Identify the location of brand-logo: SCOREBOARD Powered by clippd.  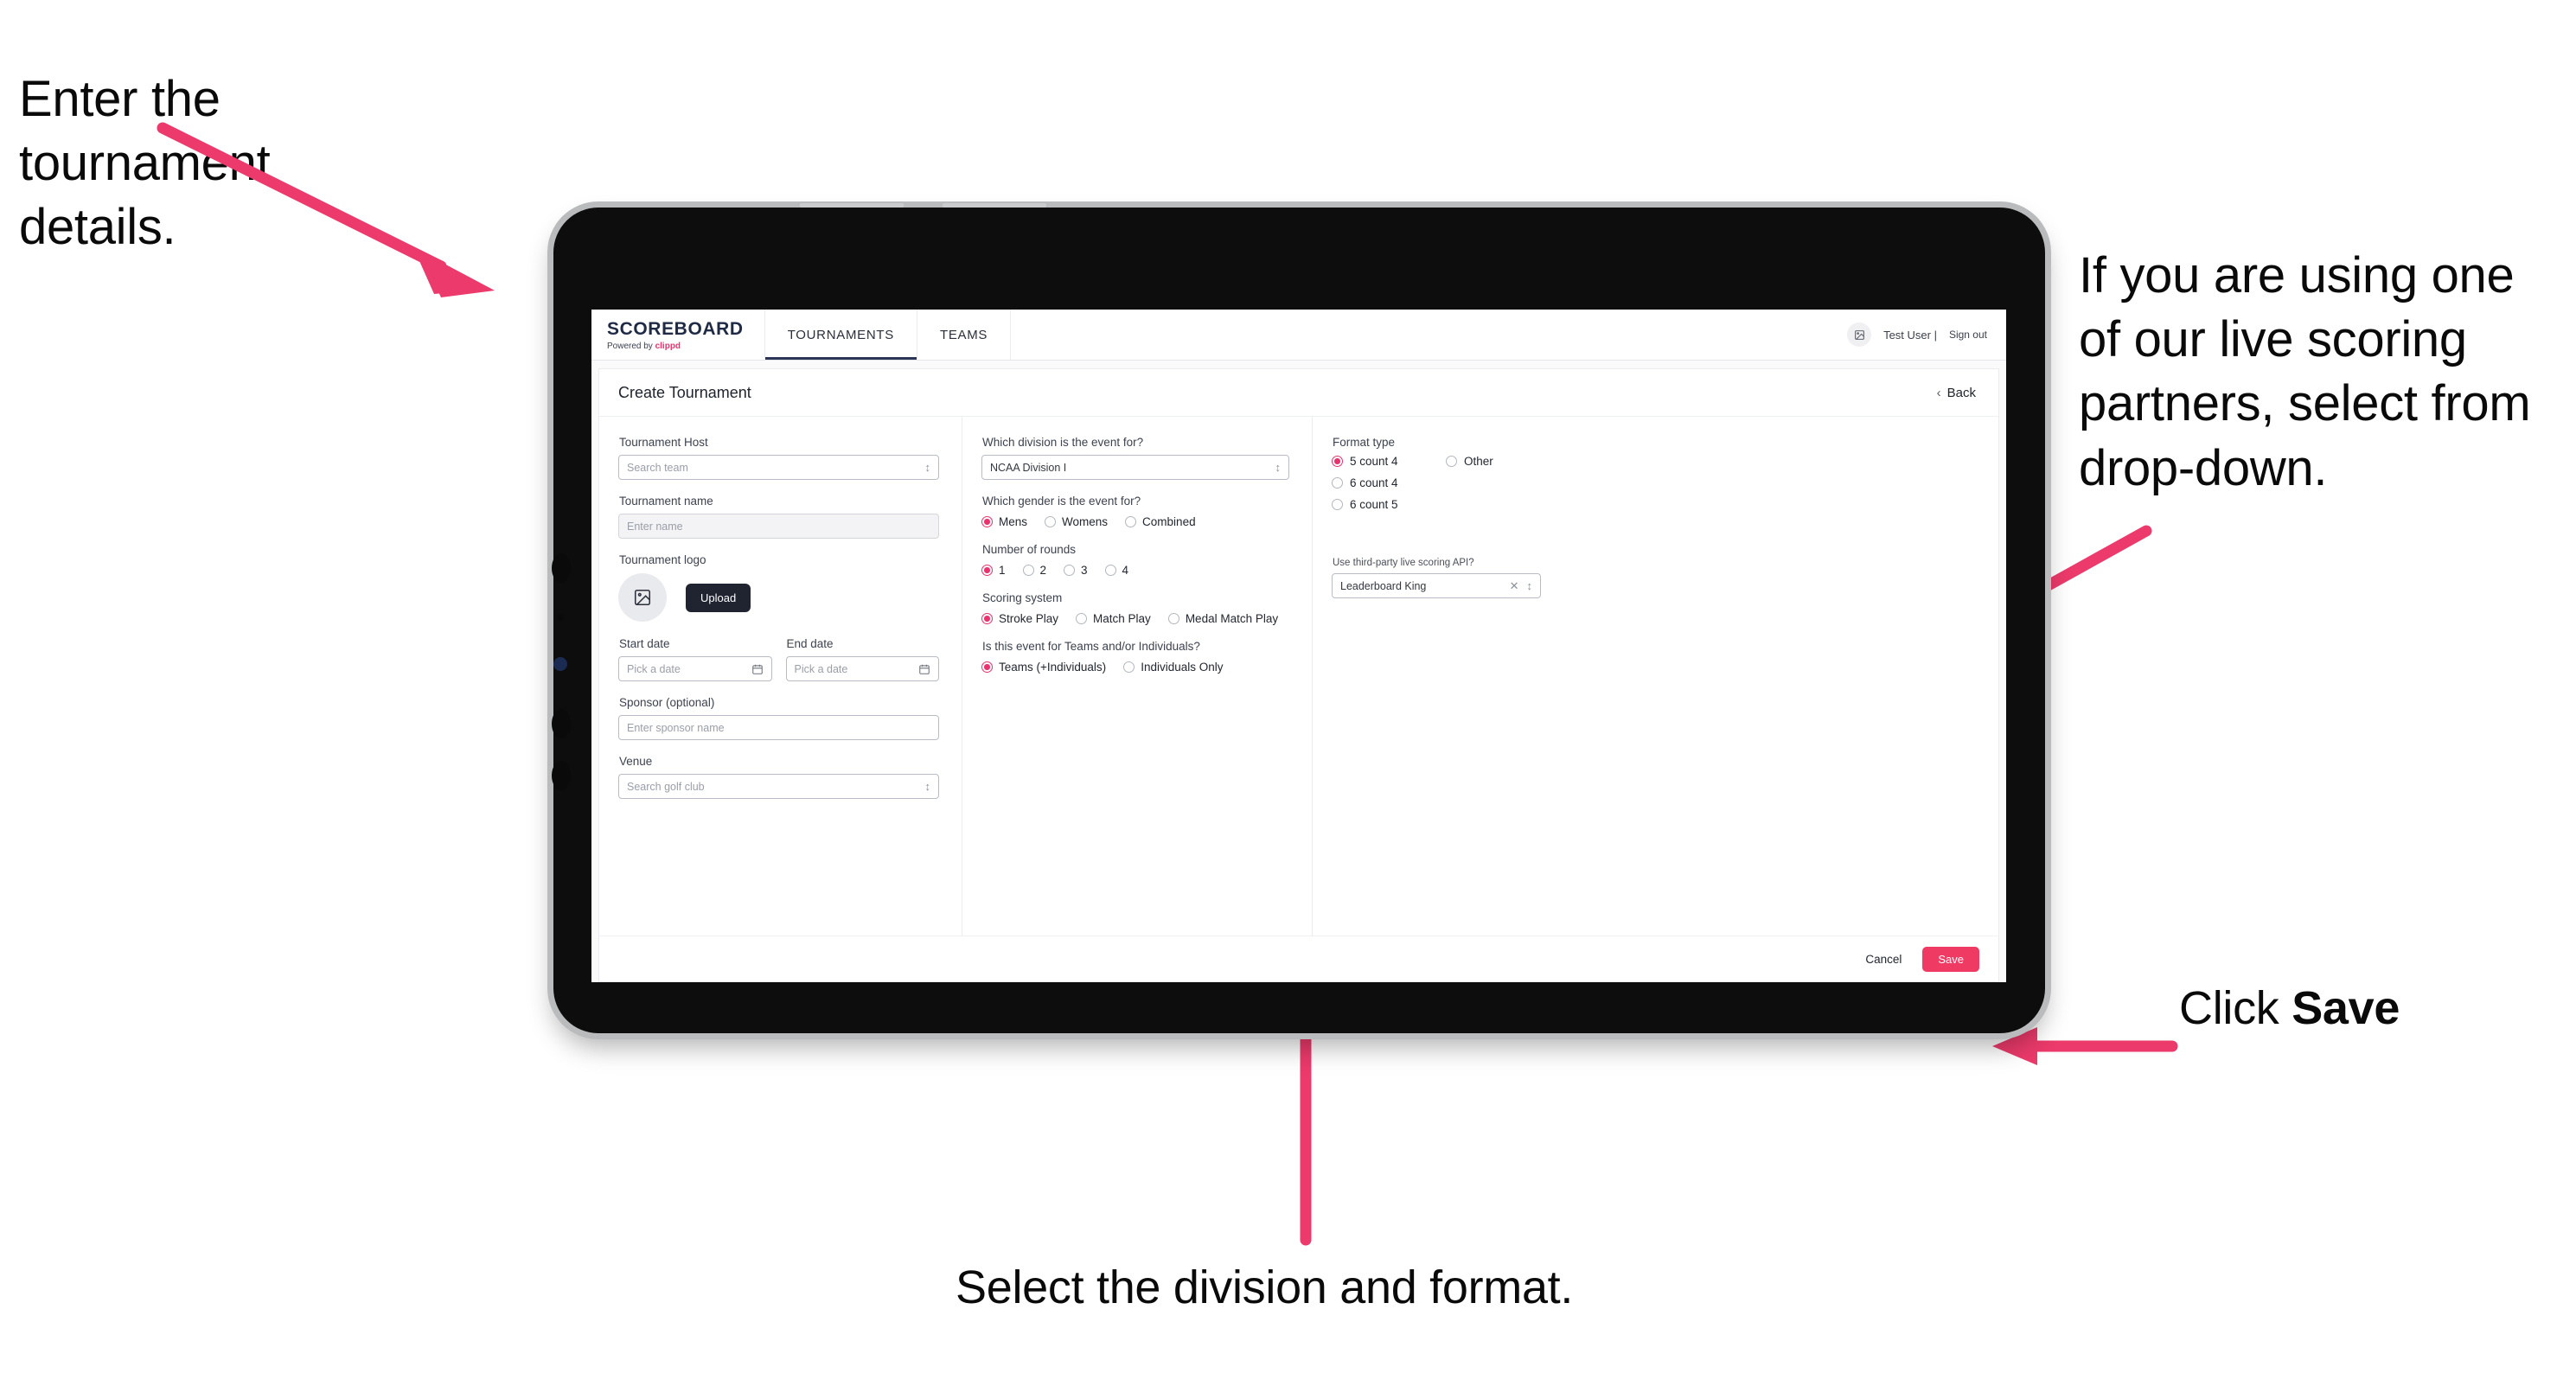
(678, 335).